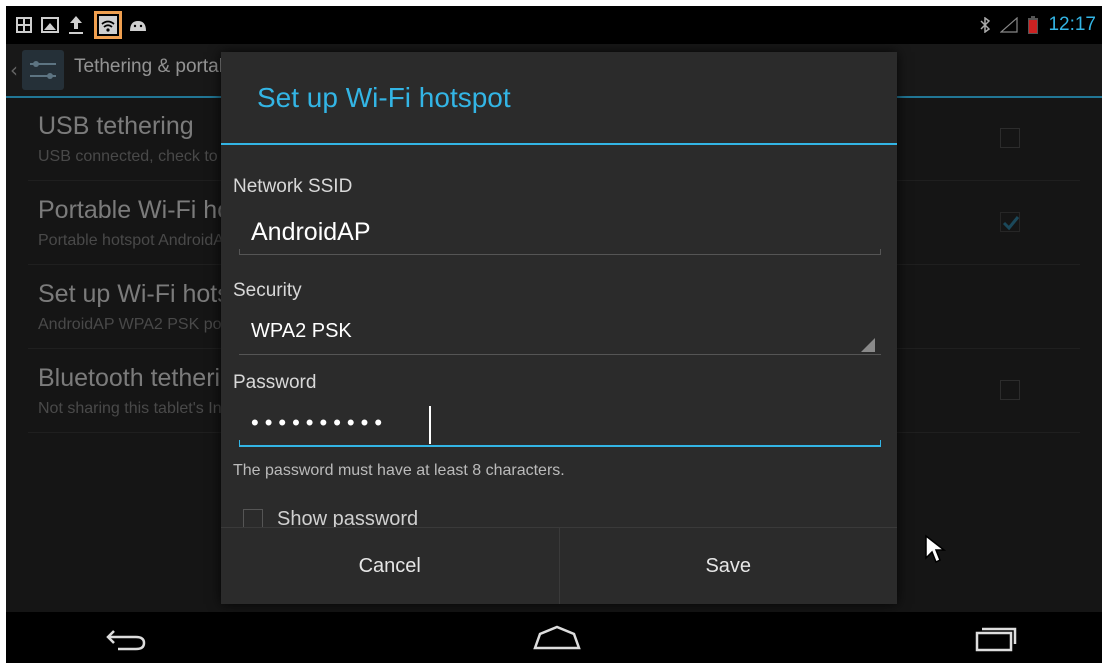 Image resolution: width=1108 pixels, height=669 pixels. I want to click on security-spinner: WPA2 PSK, so click(560, 334).